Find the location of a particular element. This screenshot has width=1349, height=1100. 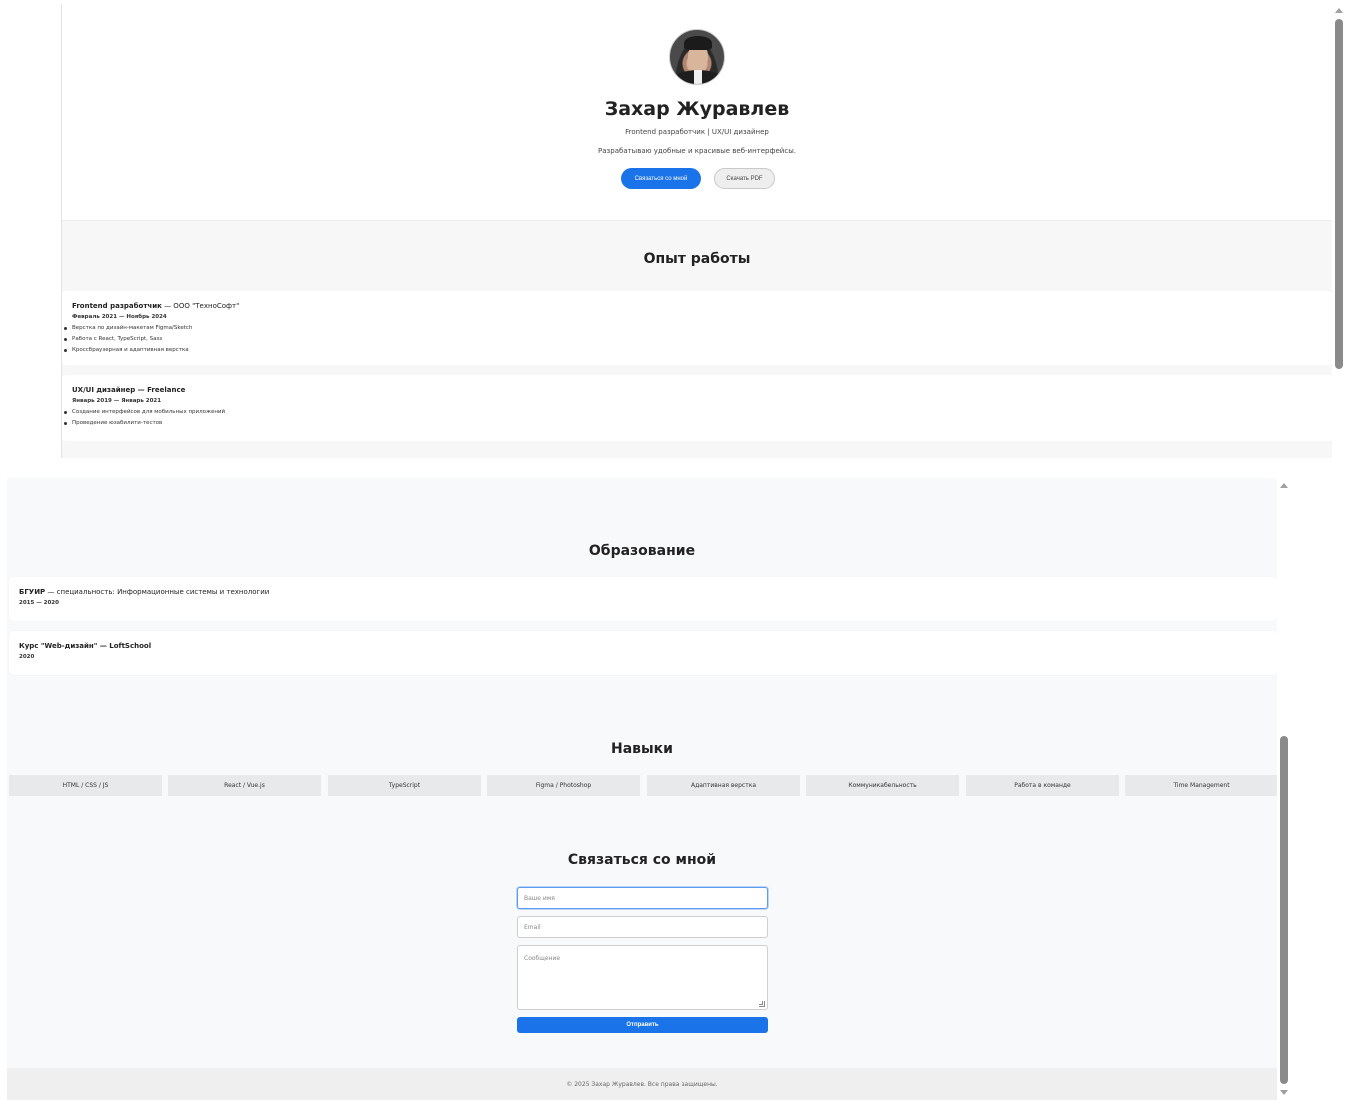

hero-role: Frontend разработчик | UX/UI дизайнер is located at coordinates (697, 132).